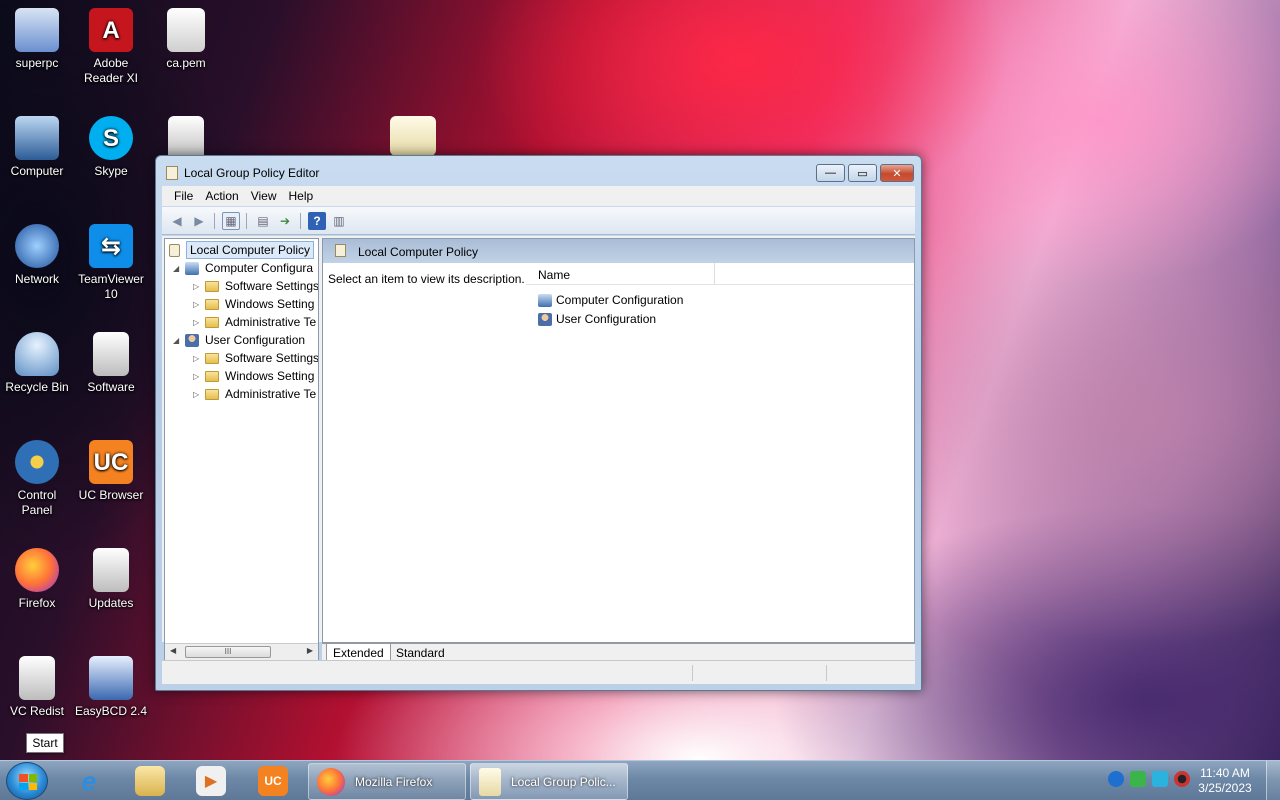  Describe the element at coordinates (111, 471) in the screenshot. I see `desktop-icon-uc-browser: UC UC Browser` at that location.